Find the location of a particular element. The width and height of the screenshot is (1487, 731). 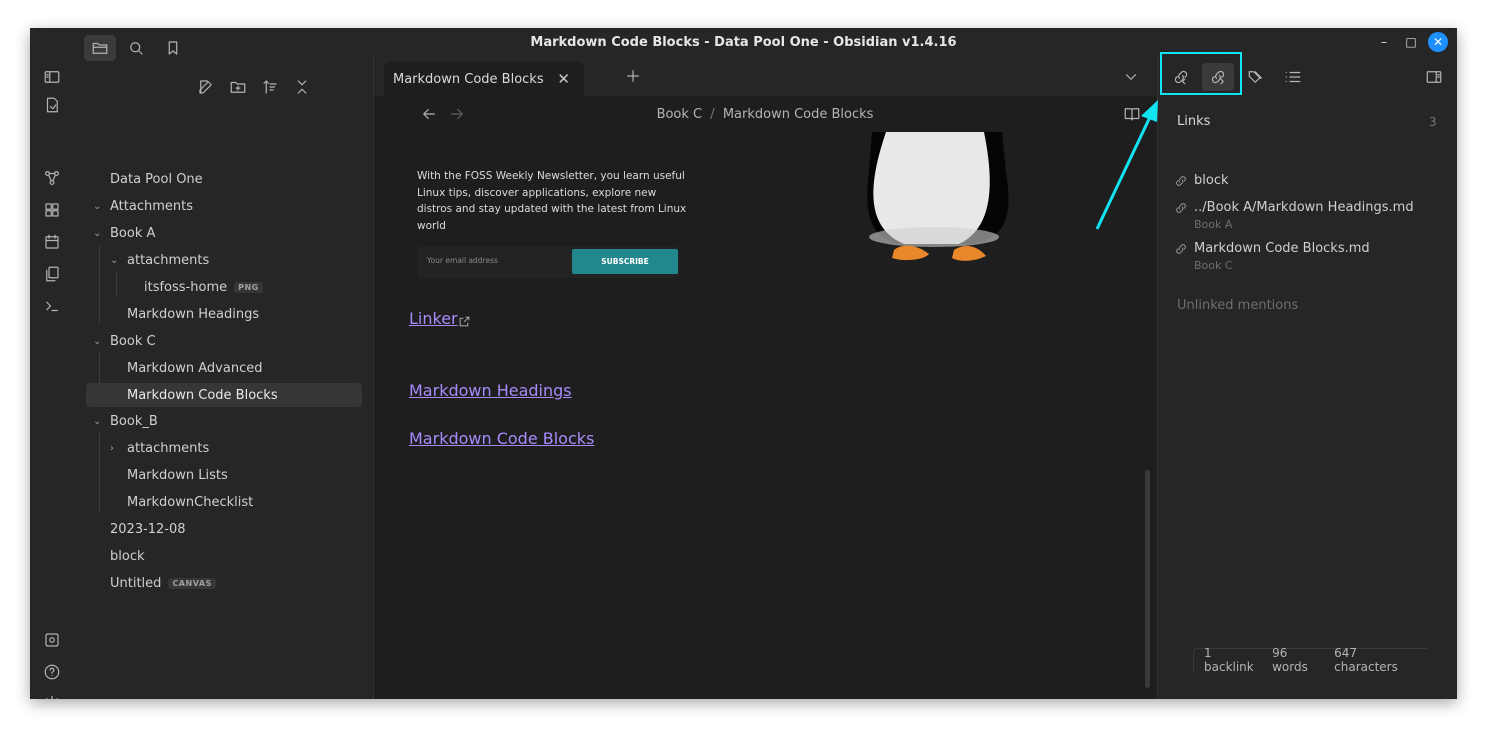

tree-file-markdown-advanced: Markdown Advanced is located at coordinates (224, 368).